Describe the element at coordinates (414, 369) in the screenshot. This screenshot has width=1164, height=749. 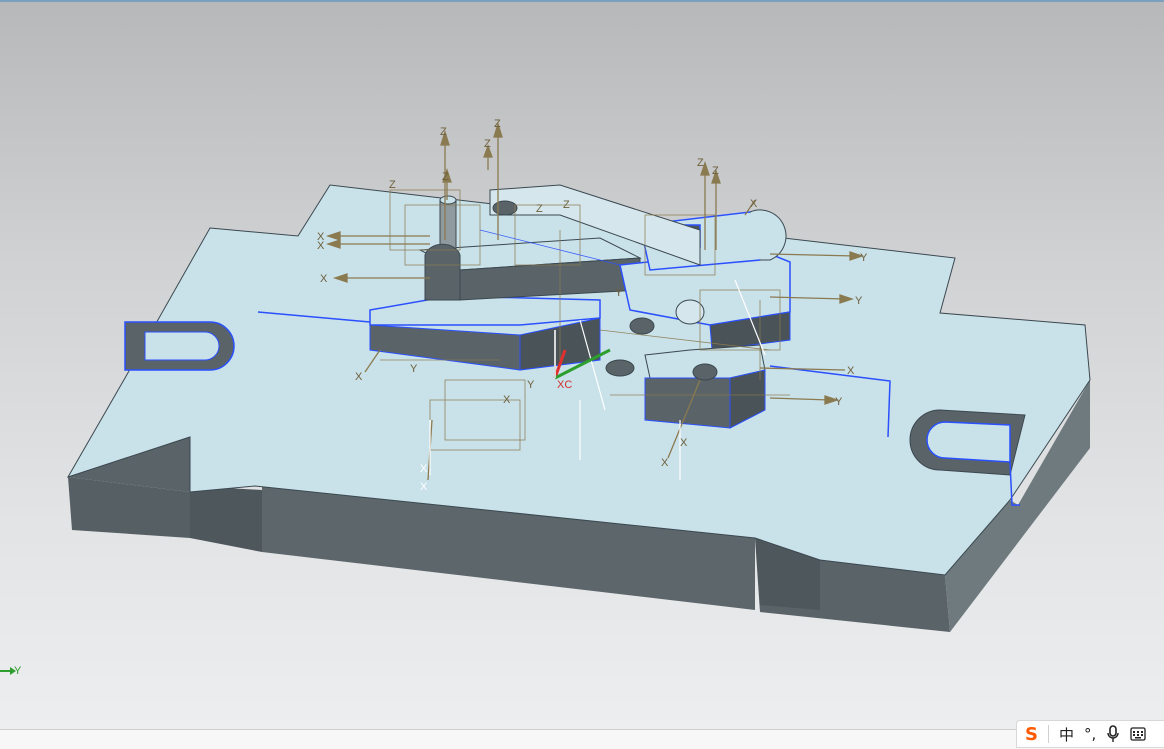
I see `label-y-4: Y` at that location.